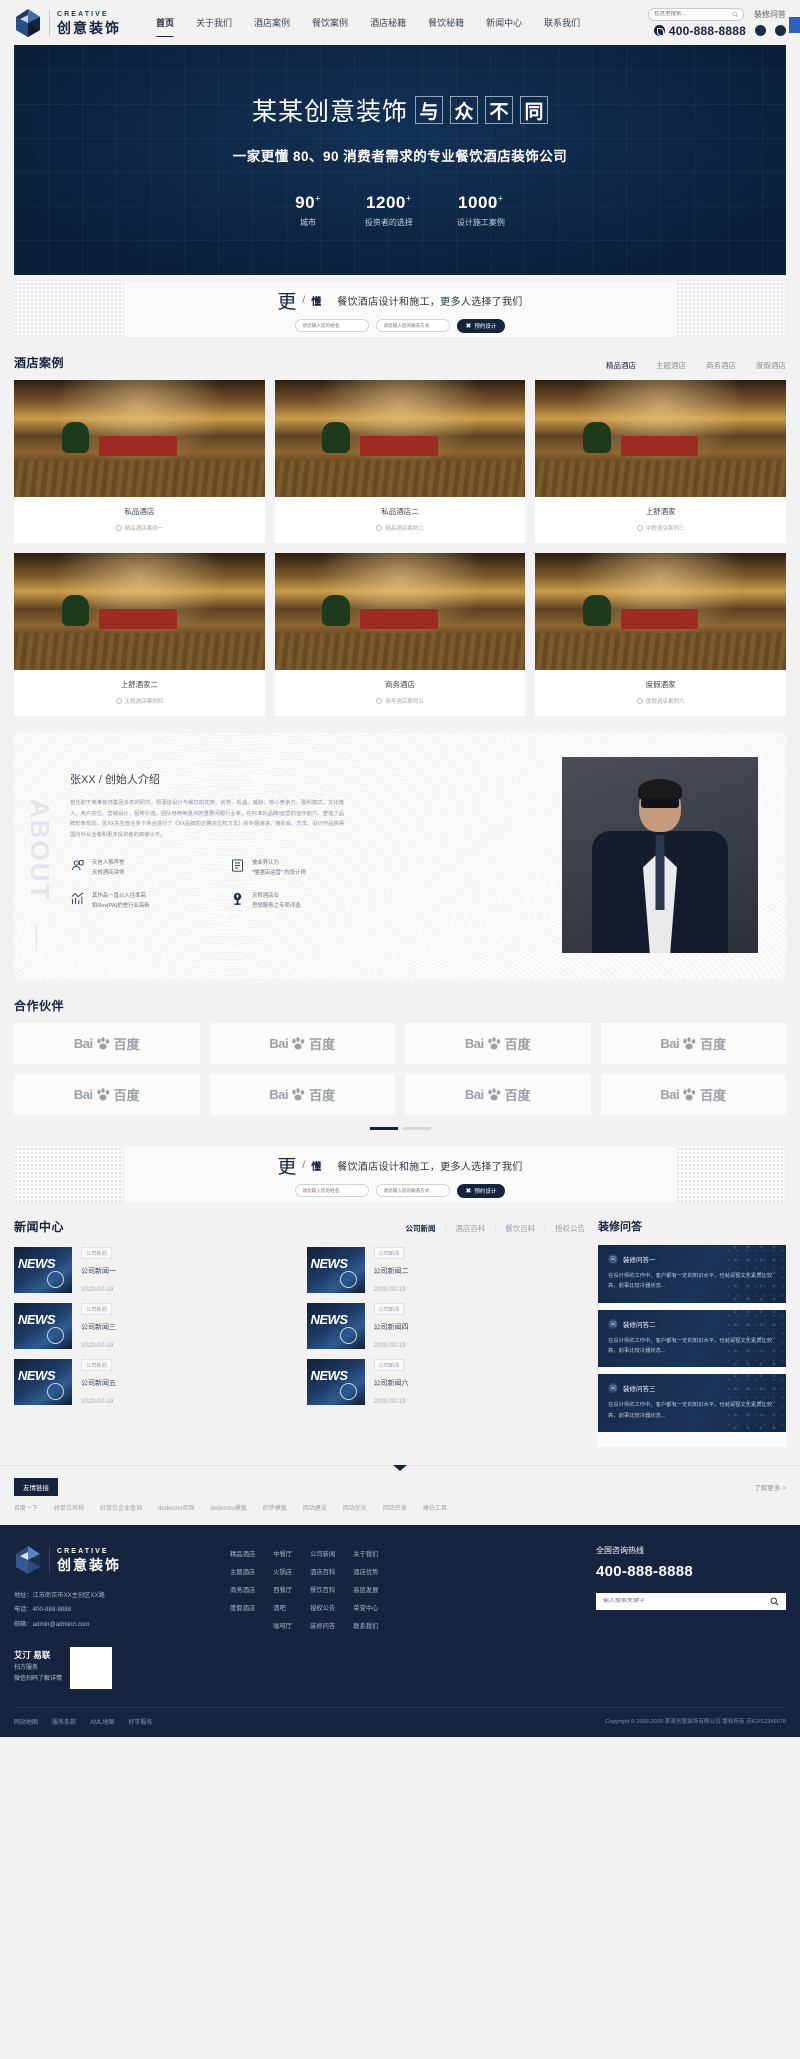 The width and height of the screenshot is (800, 2059). I want to click on news-tab-hotel: 酒店百科, so click(470, 1228).